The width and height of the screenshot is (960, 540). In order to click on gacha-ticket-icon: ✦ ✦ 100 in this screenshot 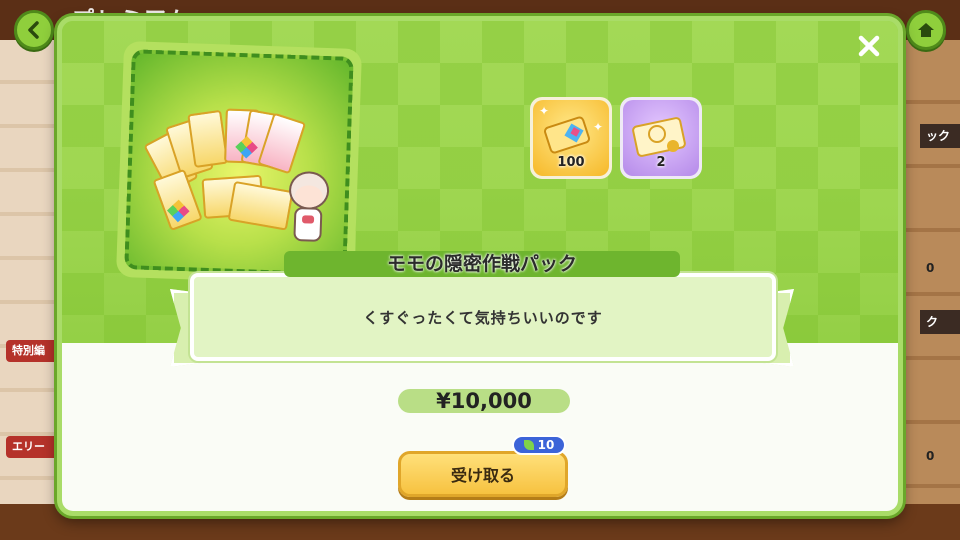, I will do `click(571, 138)`.